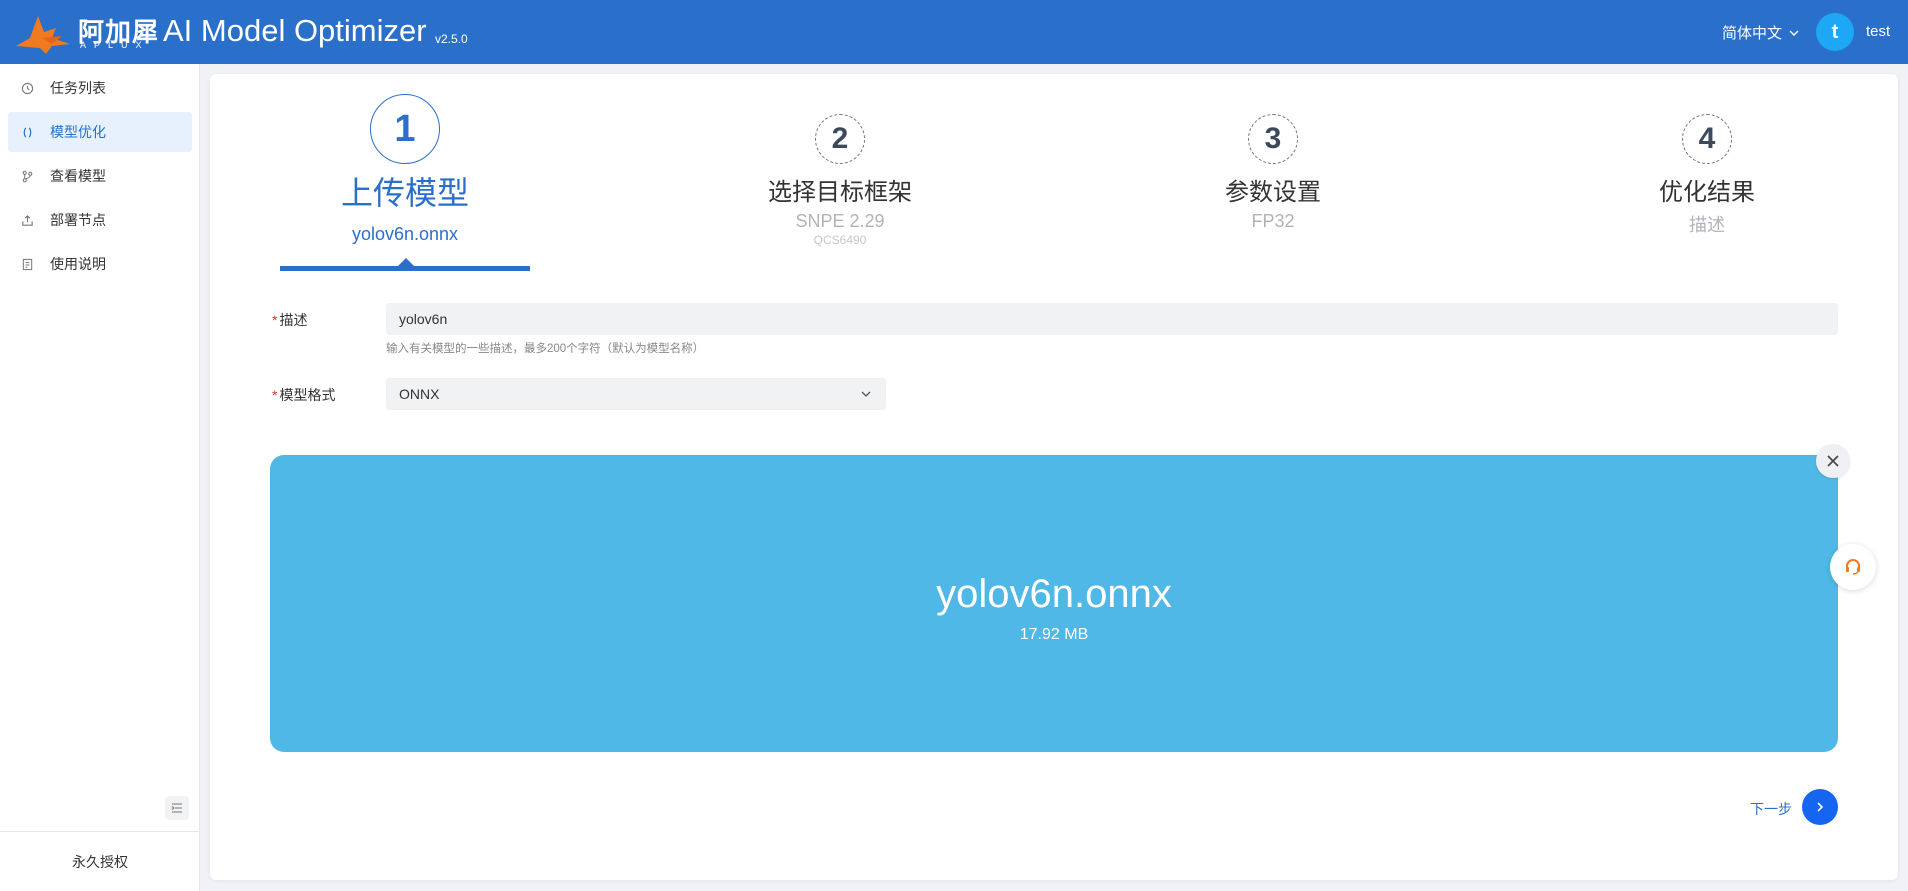  What do you see at coordinates (405, 129) in the screenshot?
I see `step-number: 1` at bounding box center [405, 129].